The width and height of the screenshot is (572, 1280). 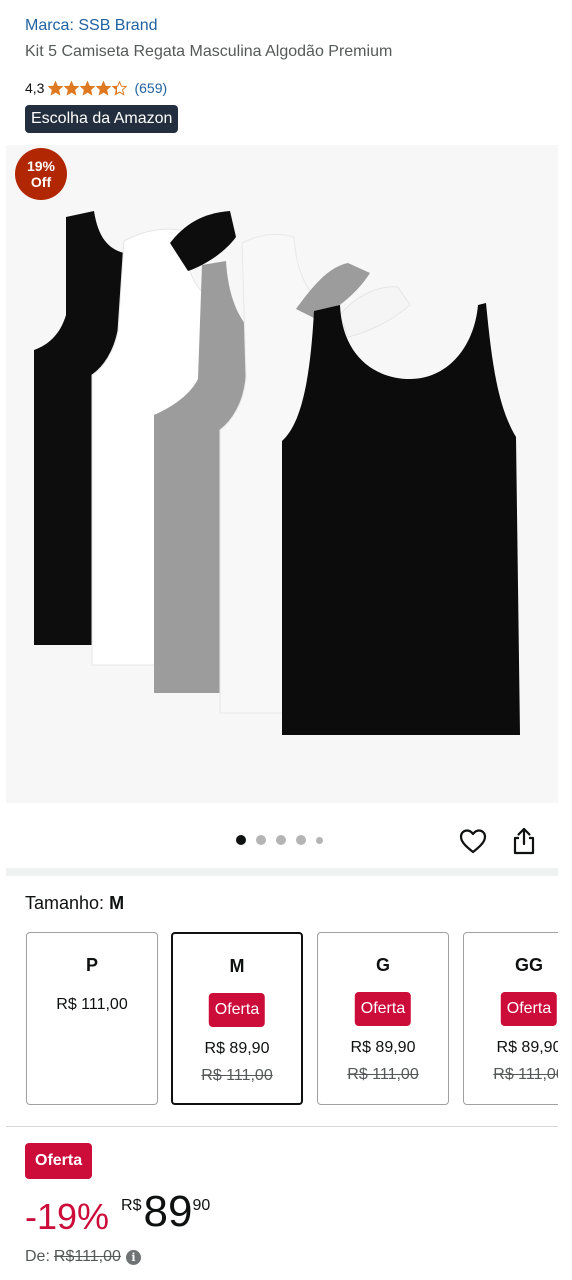 I want to click on rating-count-link: (659), so click(x=150, y=88).